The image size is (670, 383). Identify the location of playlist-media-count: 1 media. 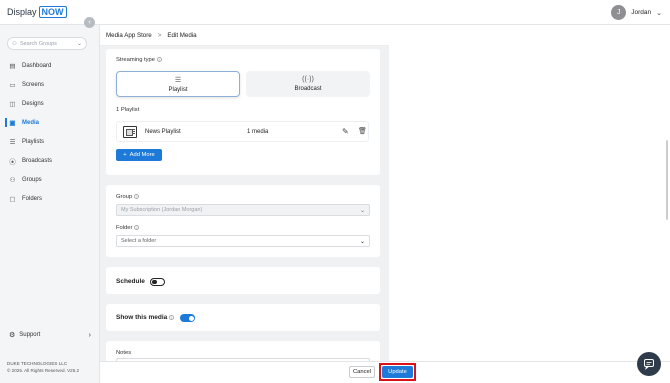
(258, 132).